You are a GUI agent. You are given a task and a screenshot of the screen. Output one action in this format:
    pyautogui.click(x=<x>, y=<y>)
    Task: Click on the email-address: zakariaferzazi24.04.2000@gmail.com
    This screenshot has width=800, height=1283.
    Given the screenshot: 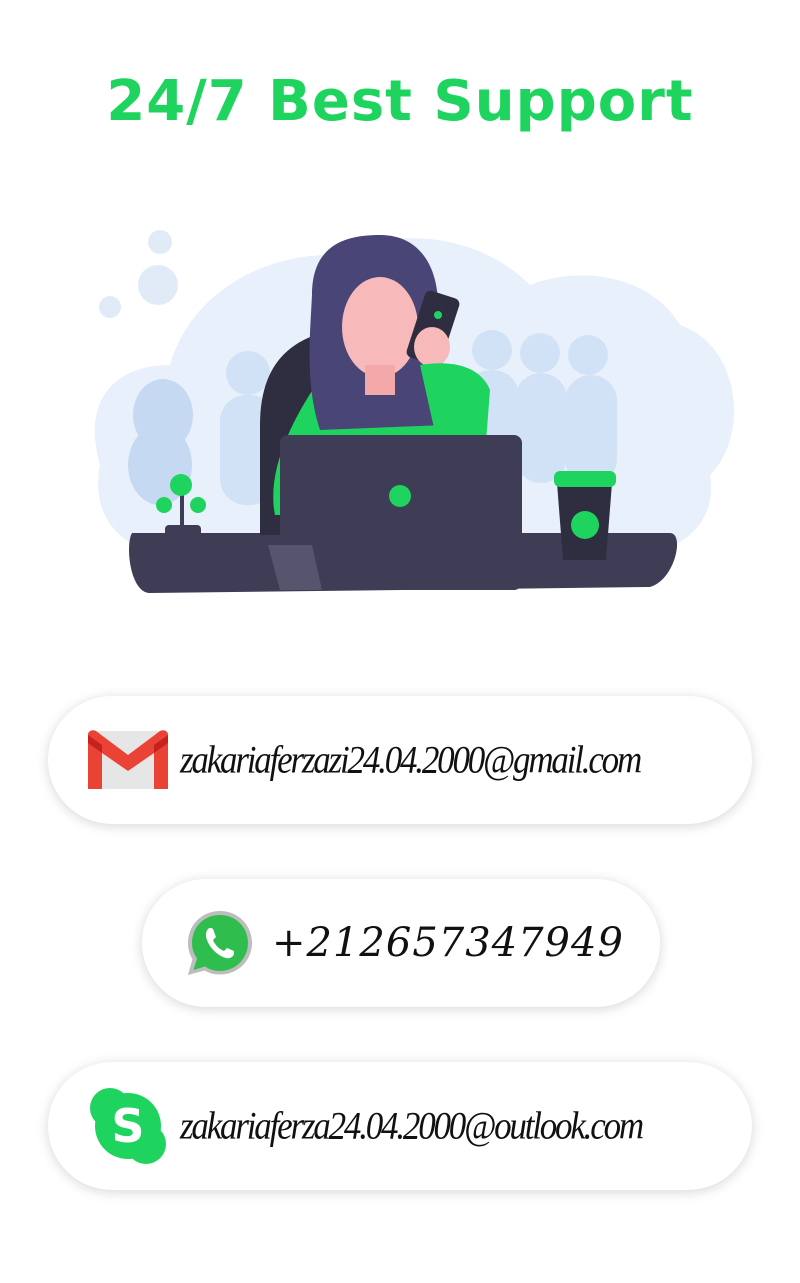 What is the action you would take?
    pyautogui.click(x=411, y=759)
    